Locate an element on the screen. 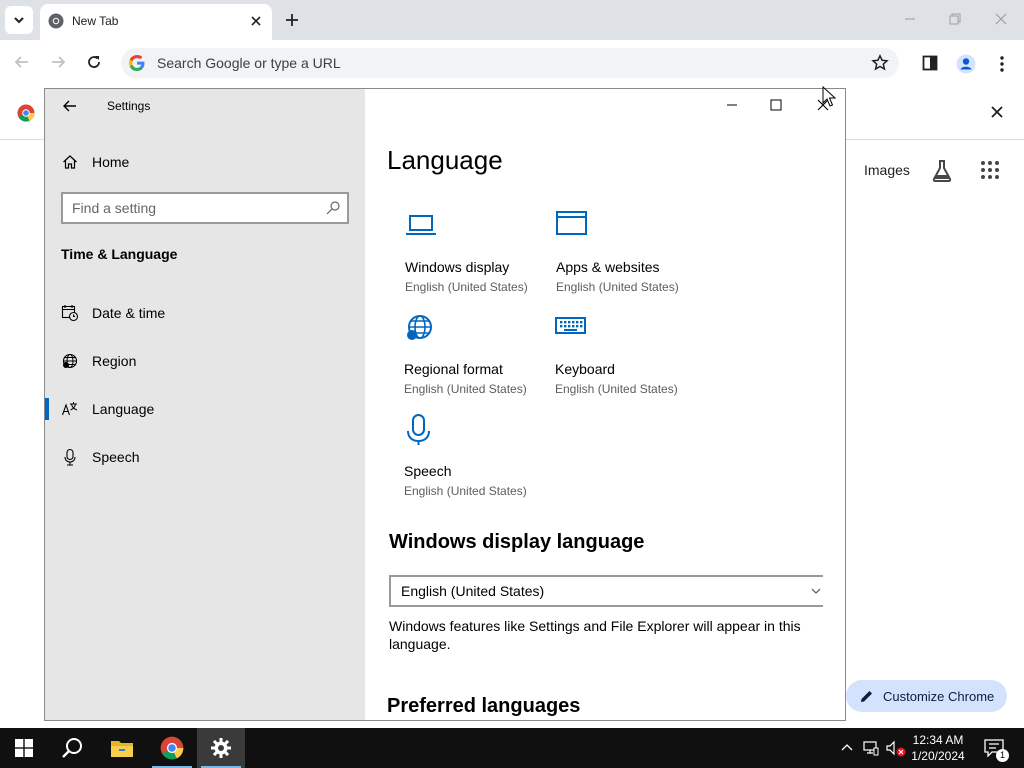  customize-chrome-label: Customize Chrome is located at coordinates (939, 696).